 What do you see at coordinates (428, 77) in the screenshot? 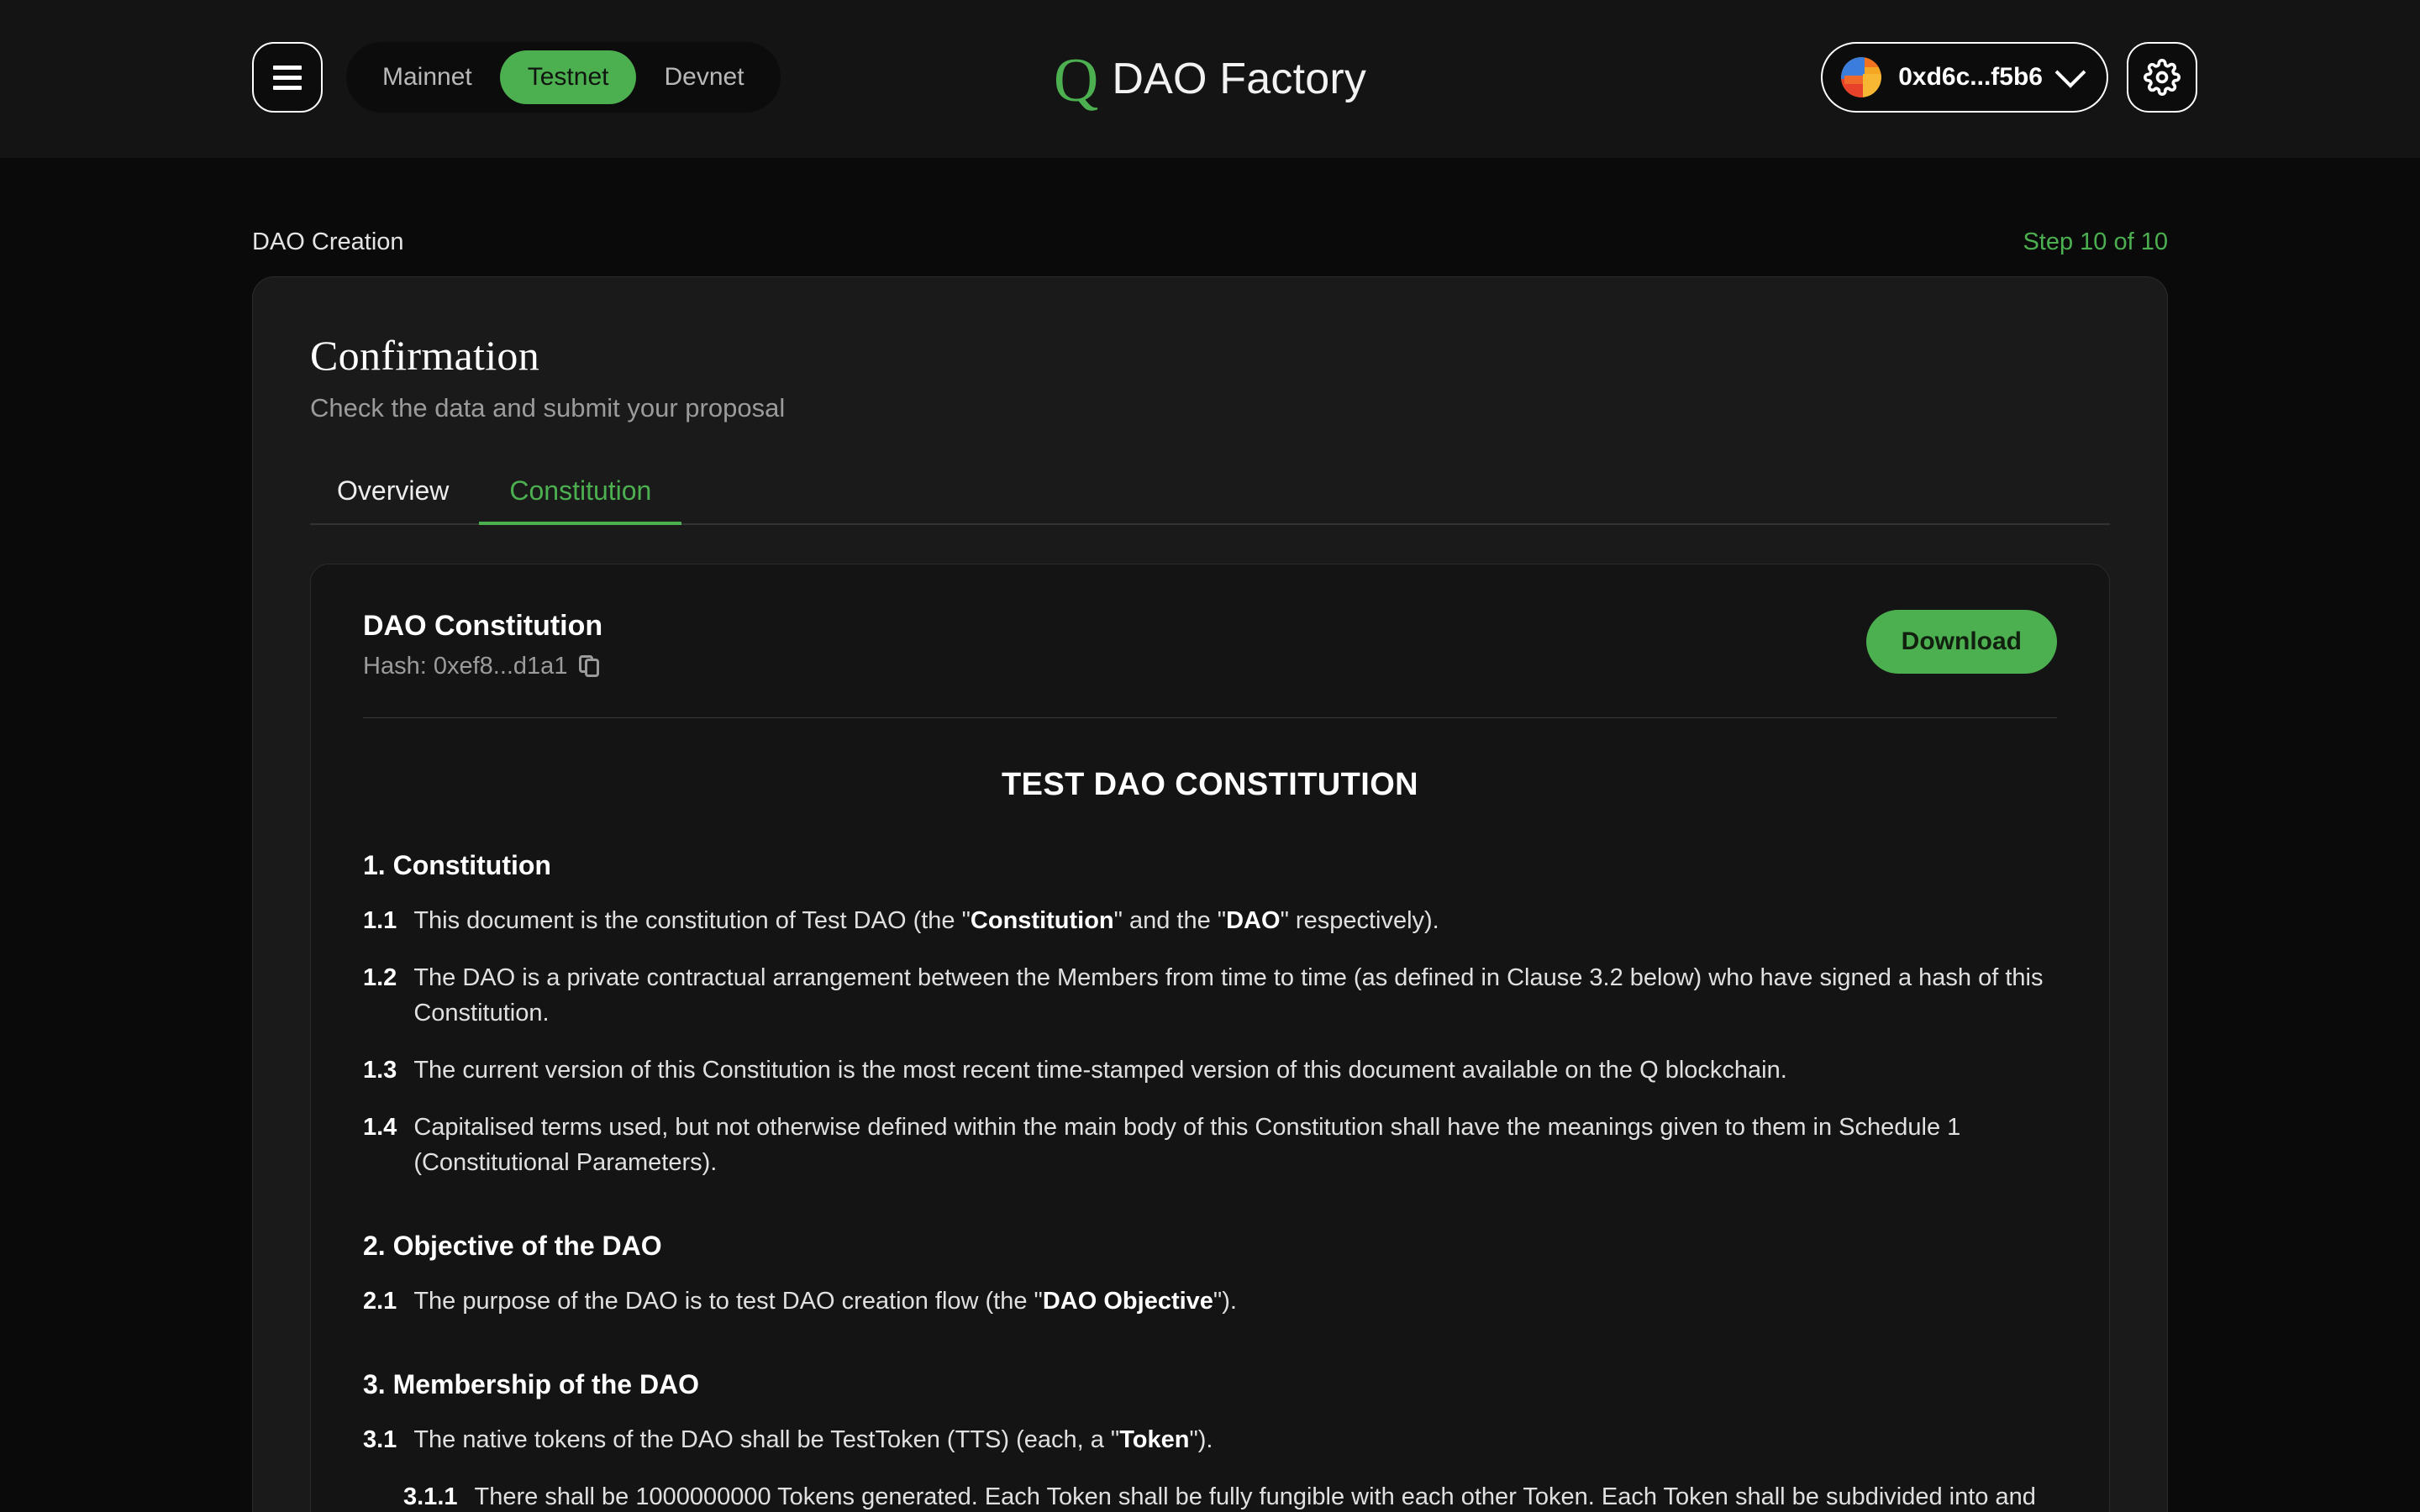
I see `network-option-mainnet: Mainnet` at bounding box center [428, 77].